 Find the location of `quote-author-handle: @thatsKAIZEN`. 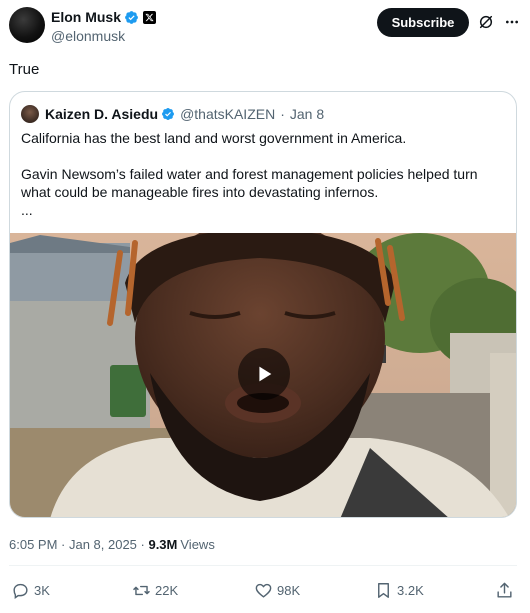

quote-author-handle: @thatsKAIZEN is located at coordinates (228, 114).